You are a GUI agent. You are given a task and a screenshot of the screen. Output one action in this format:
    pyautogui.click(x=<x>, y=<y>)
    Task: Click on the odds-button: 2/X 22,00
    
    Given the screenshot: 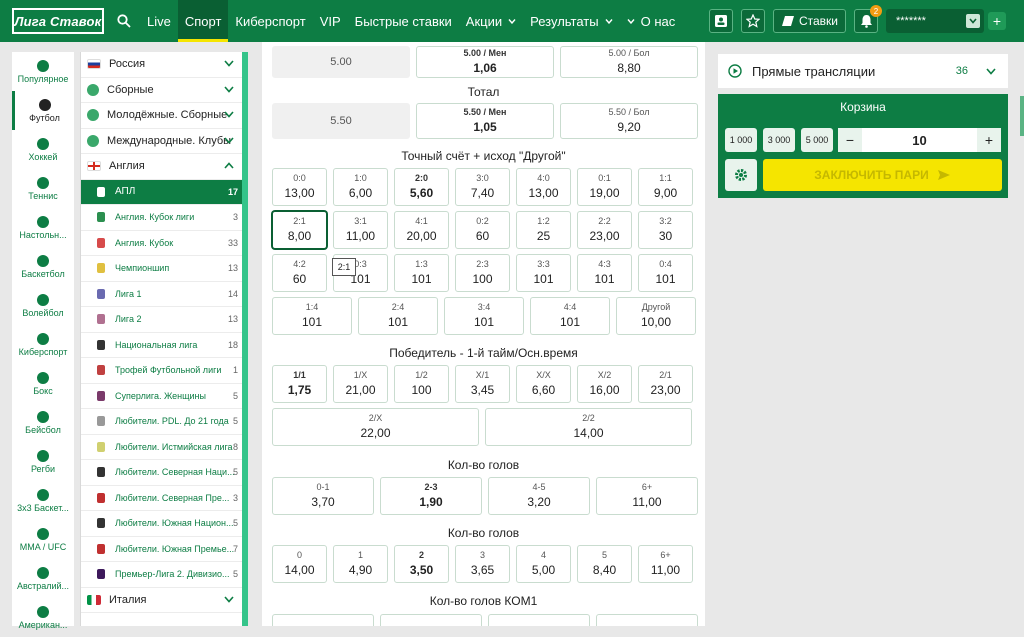 What is the action you would take?
    pyautogui.click(x=375, y=427)
    